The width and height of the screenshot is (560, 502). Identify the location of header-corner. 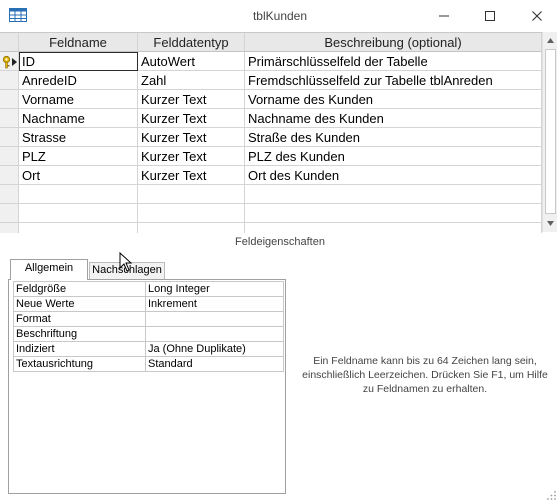
(9, 42).